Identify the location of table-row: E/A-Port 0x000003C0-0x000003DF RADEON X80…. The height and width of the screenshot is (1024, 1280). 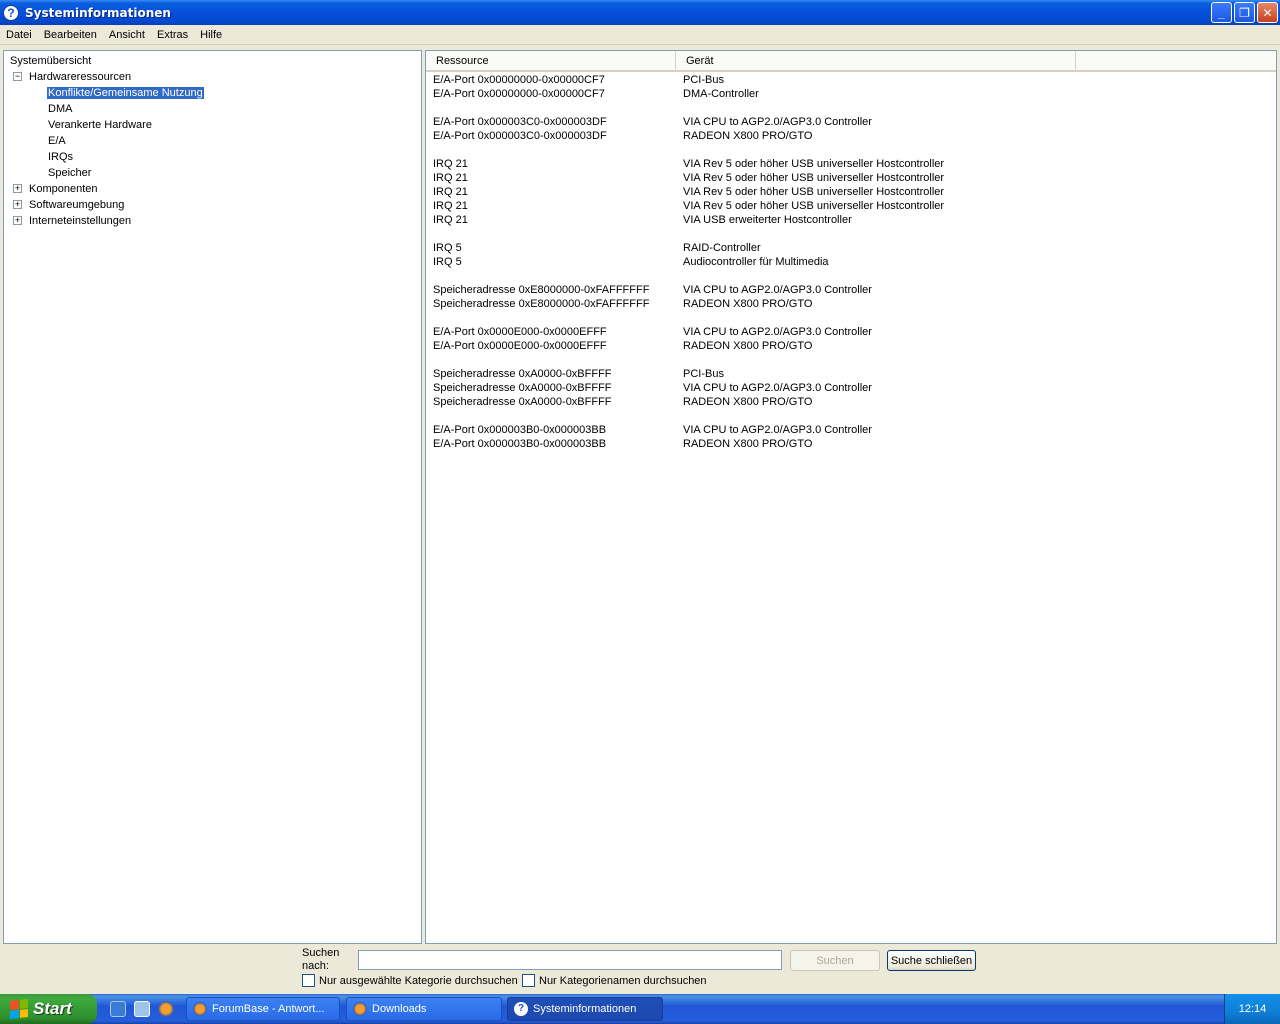
(851, 136).